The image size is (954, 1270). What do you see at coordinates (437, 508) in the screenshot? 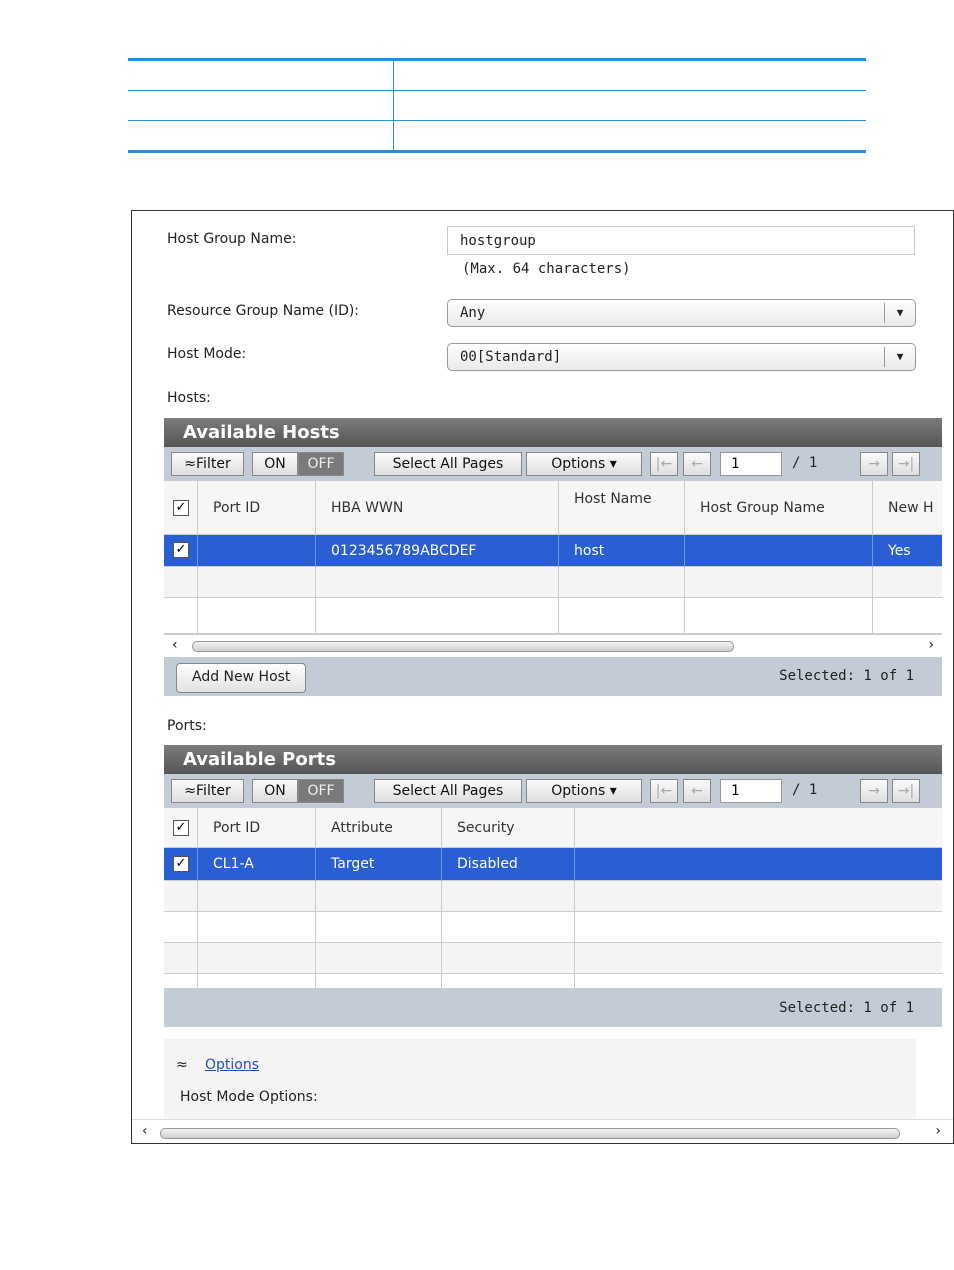
I see `column-header-hba-wwn: HBA WWN` at bounding box center [437, 508].